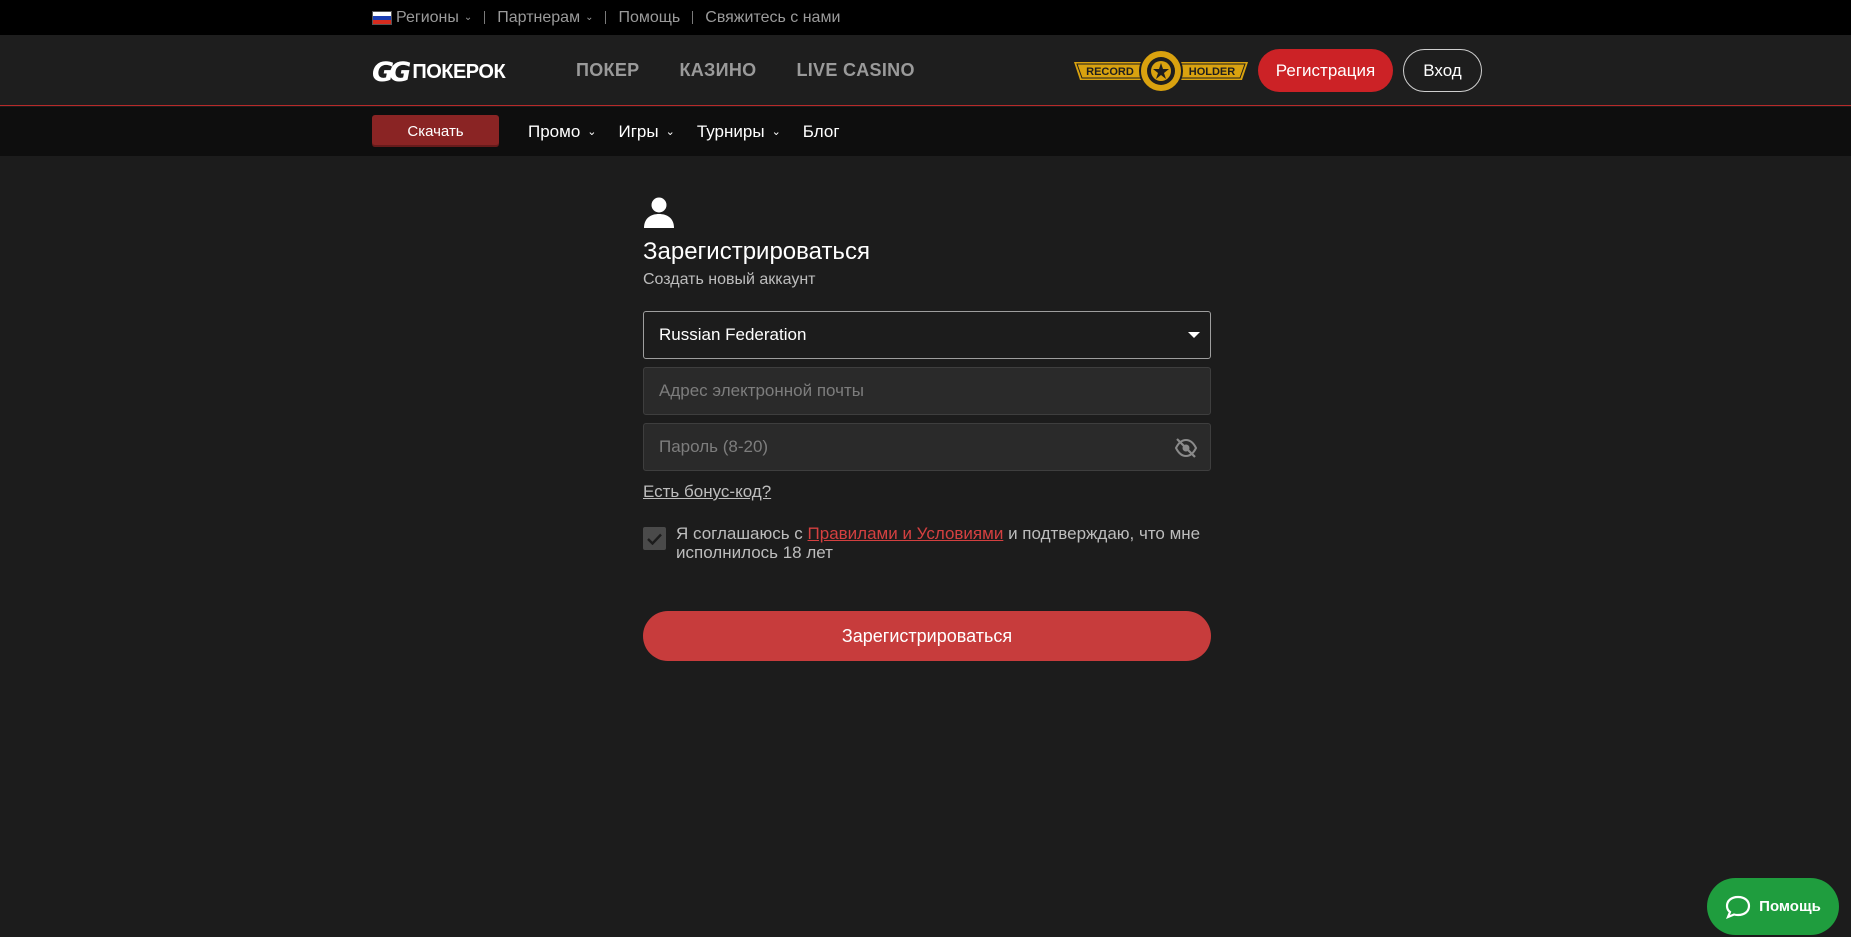 The image size is (1851, 937). What do you see at coordinates (459, 71) in the screenshot?
I see `logo-text: ПОКЕРОК` at bounding box center [459, 71].